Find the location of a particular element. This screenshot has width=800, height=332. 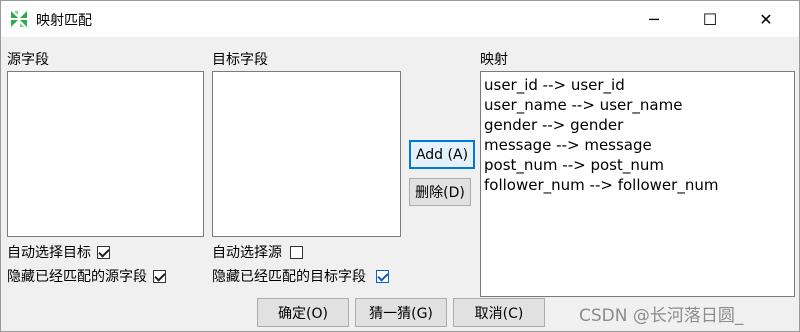

hide-matched-target-checkbox is located at coordinates (382, 276).